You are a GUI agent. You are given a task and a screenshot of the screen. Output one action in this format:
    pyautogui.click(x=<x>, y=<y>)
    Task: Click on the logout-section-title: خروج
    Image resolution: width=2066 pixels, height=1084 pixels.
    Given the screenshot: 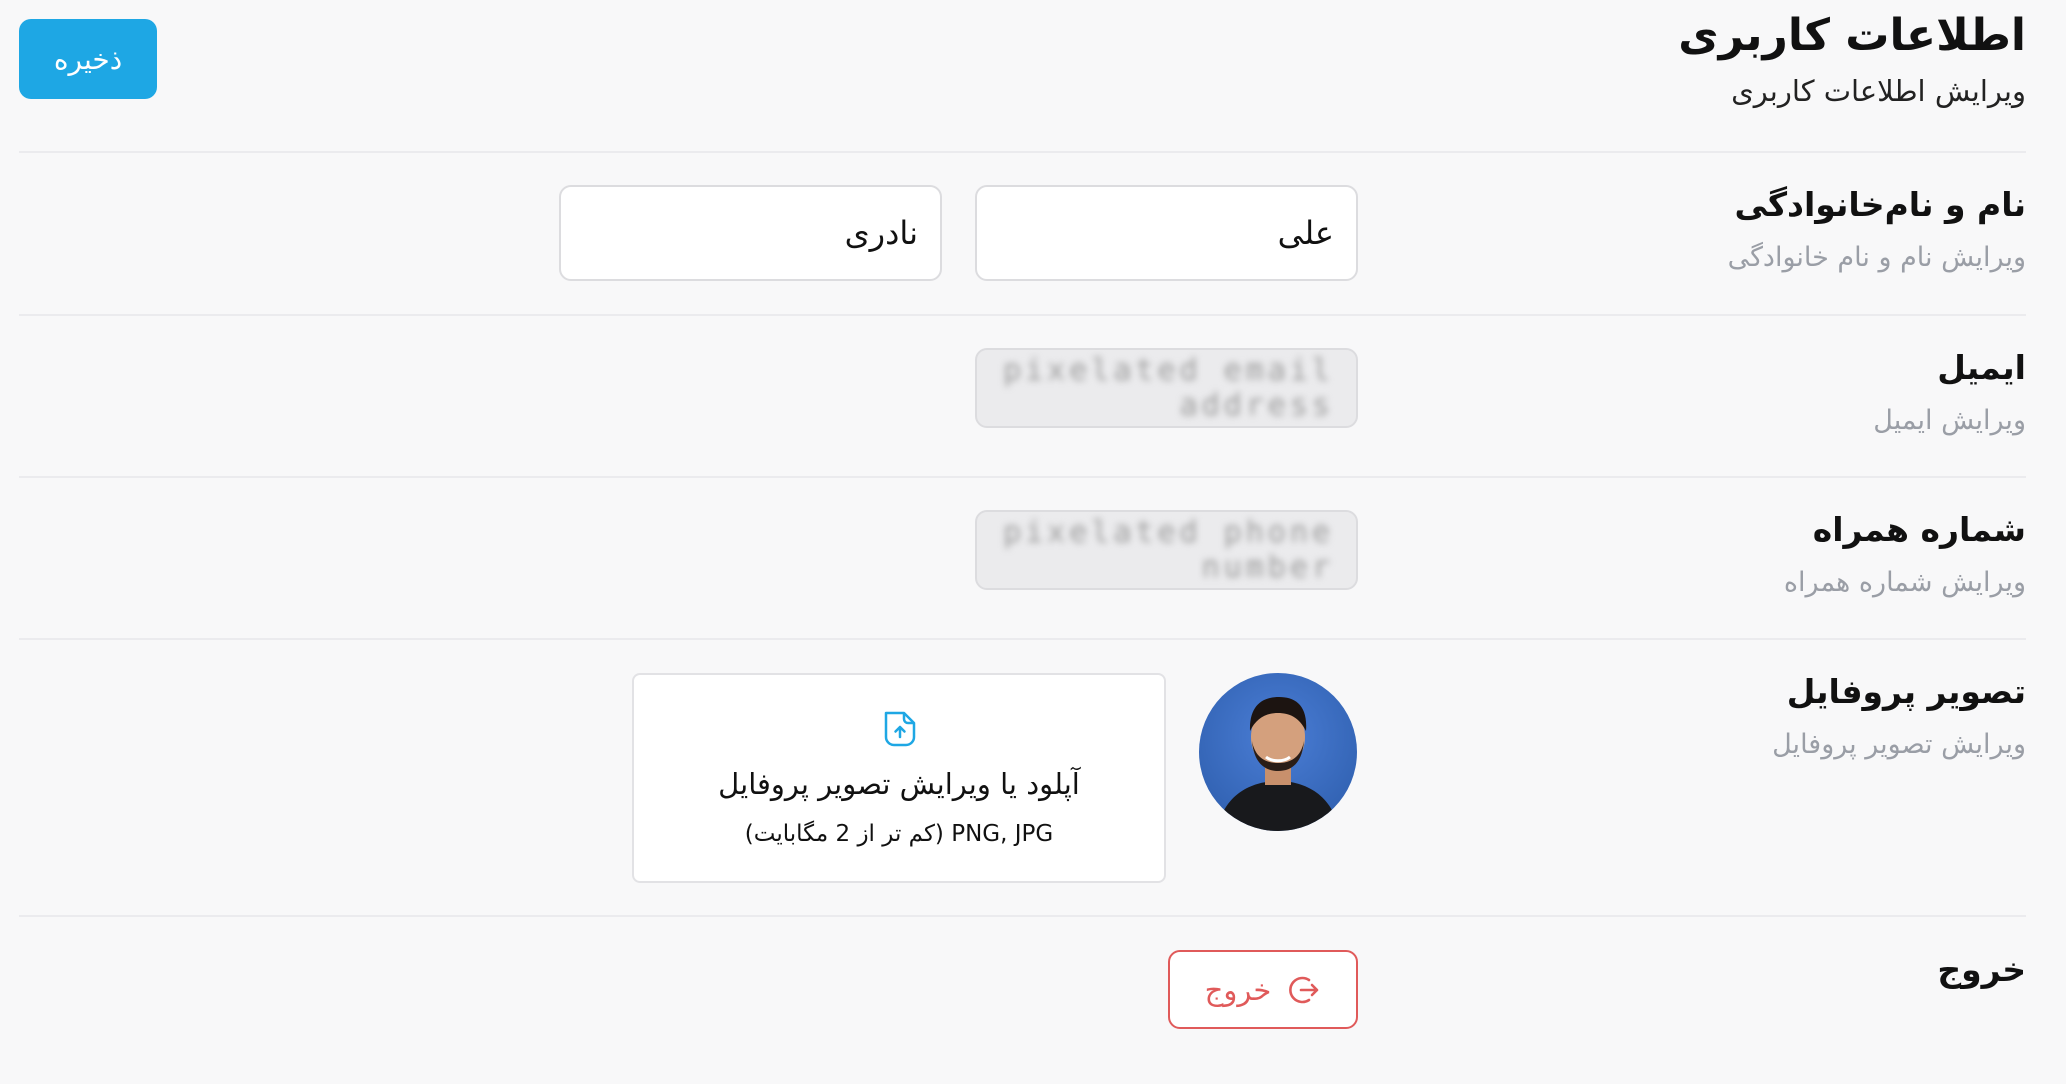 What is the action you would take?
    pyautogui.click(x=1981, y=969)
    